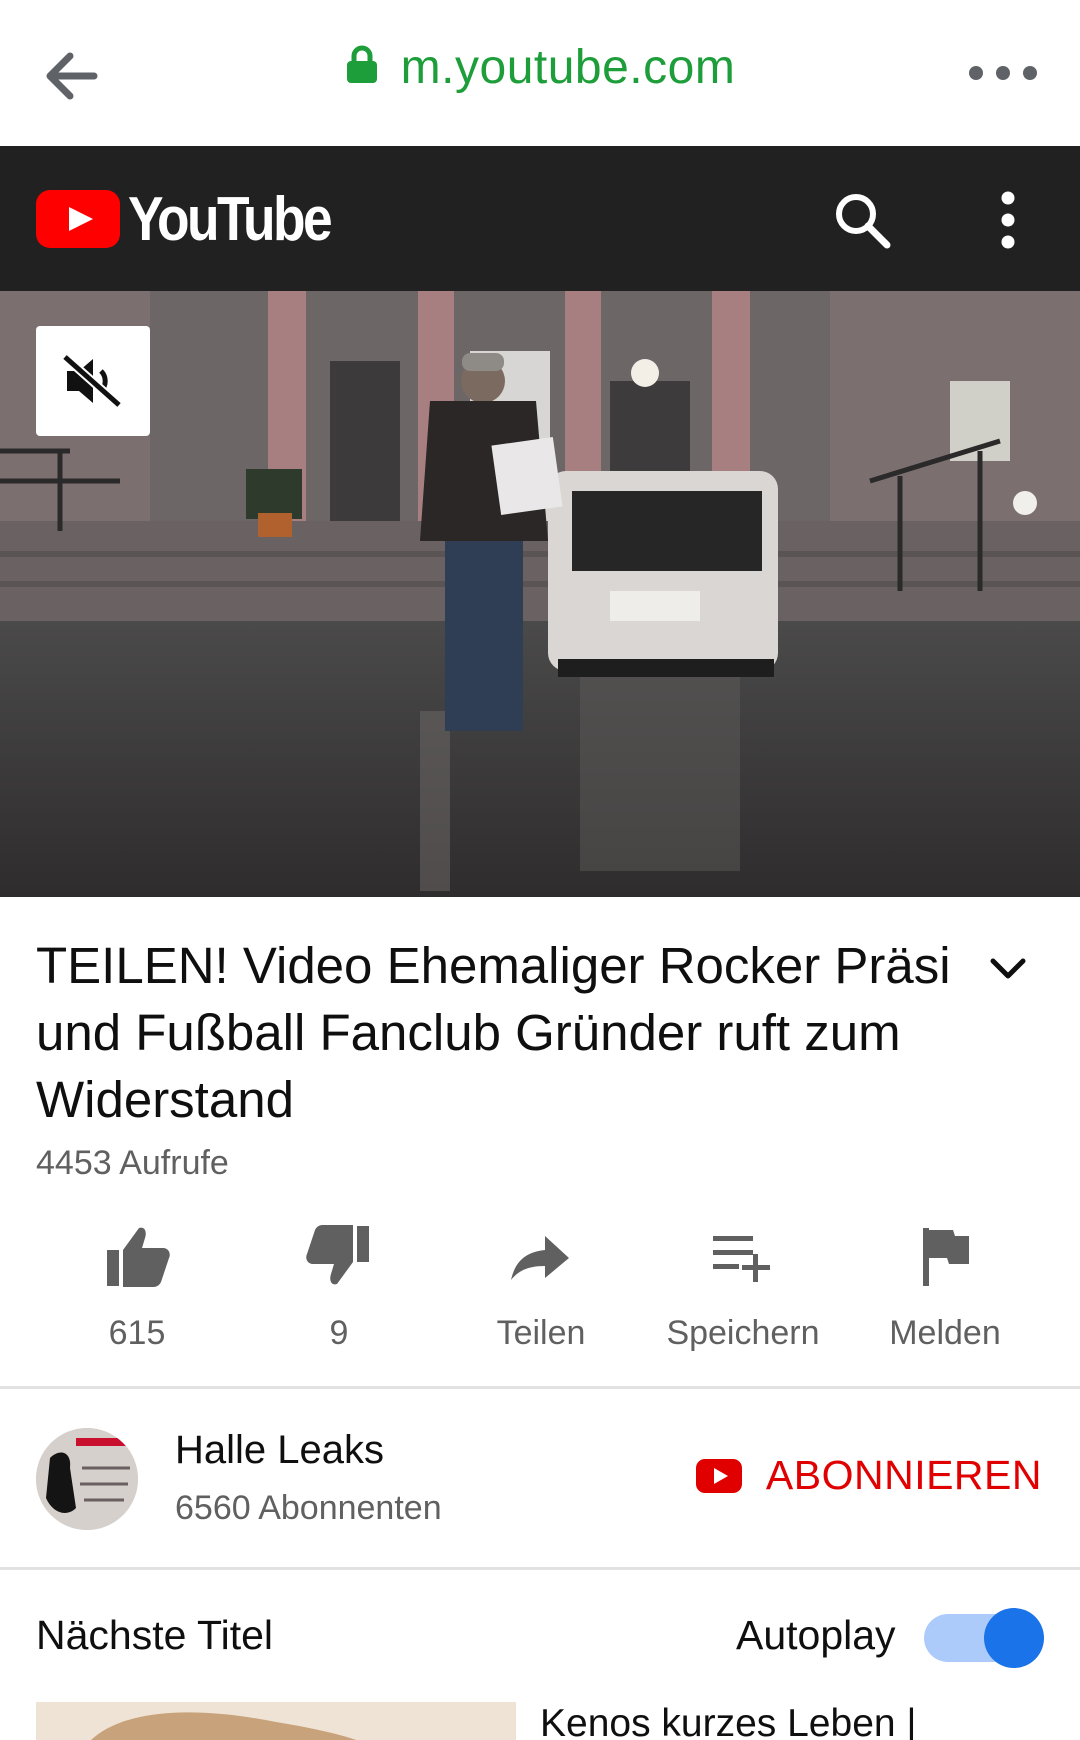 This screenshot has height=1740, width=1080. What do you see at coordinates (540, 218) in the screenshot?
I see `youtube-header: YouTube` at bounding box center [540, 218].